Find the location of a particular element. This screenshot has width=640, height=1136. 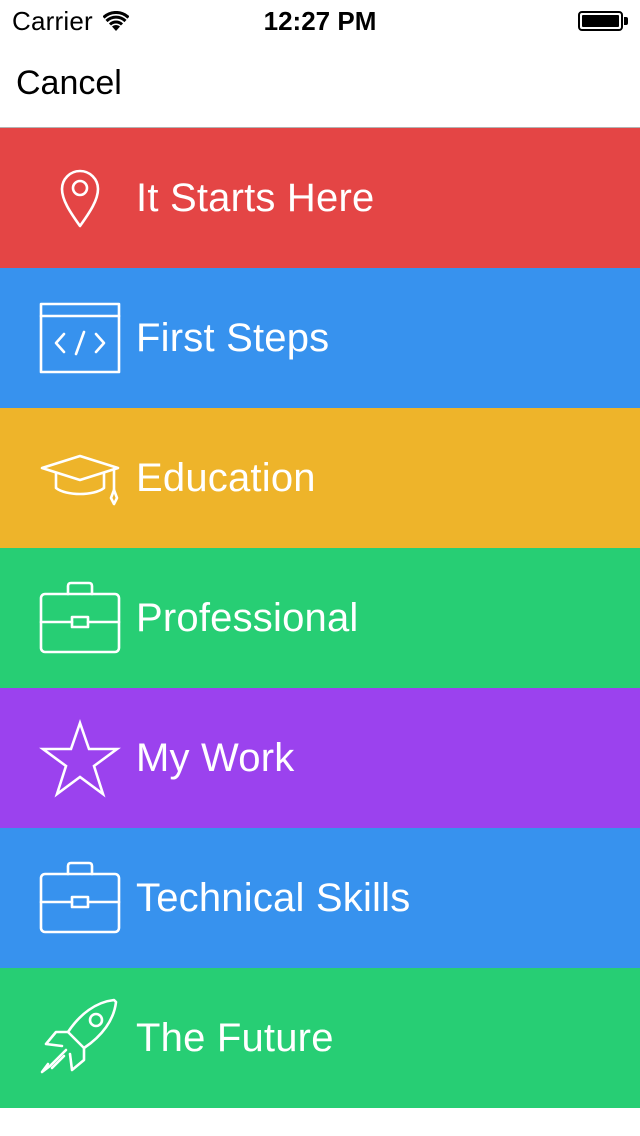

menu-item-label: Education is located at coordinates (226, 477).